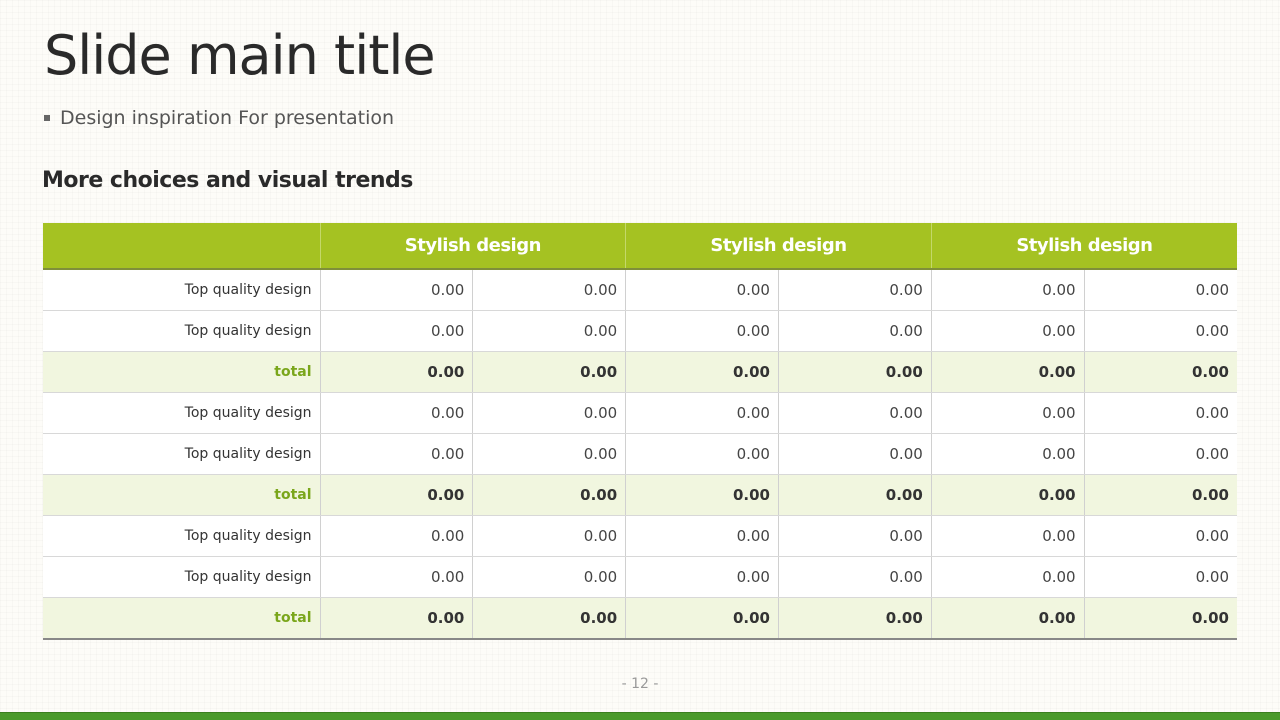  Describe the element at coordinates (182, 246) in the screenshot. I see `header-blank-cell` at that location.